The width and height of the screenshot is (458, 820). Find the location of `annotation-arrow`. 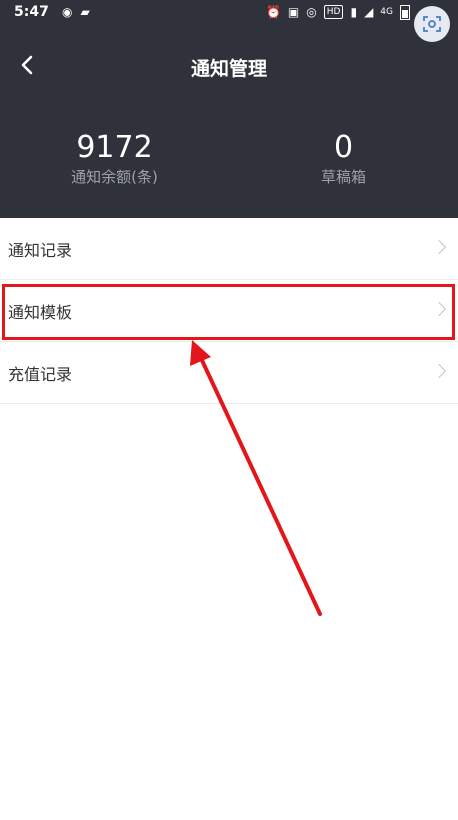

annotation-arrow is located at coordinates (256, 478).